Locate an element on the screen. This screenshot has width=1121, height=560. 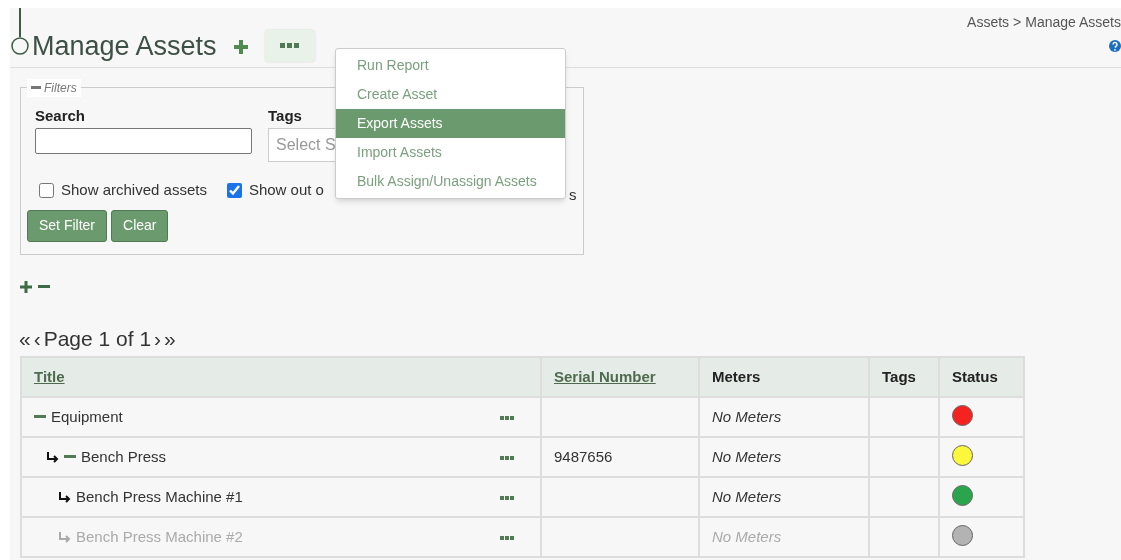
checkbox-label: Show archived assets is located at coordinates (134, 190).